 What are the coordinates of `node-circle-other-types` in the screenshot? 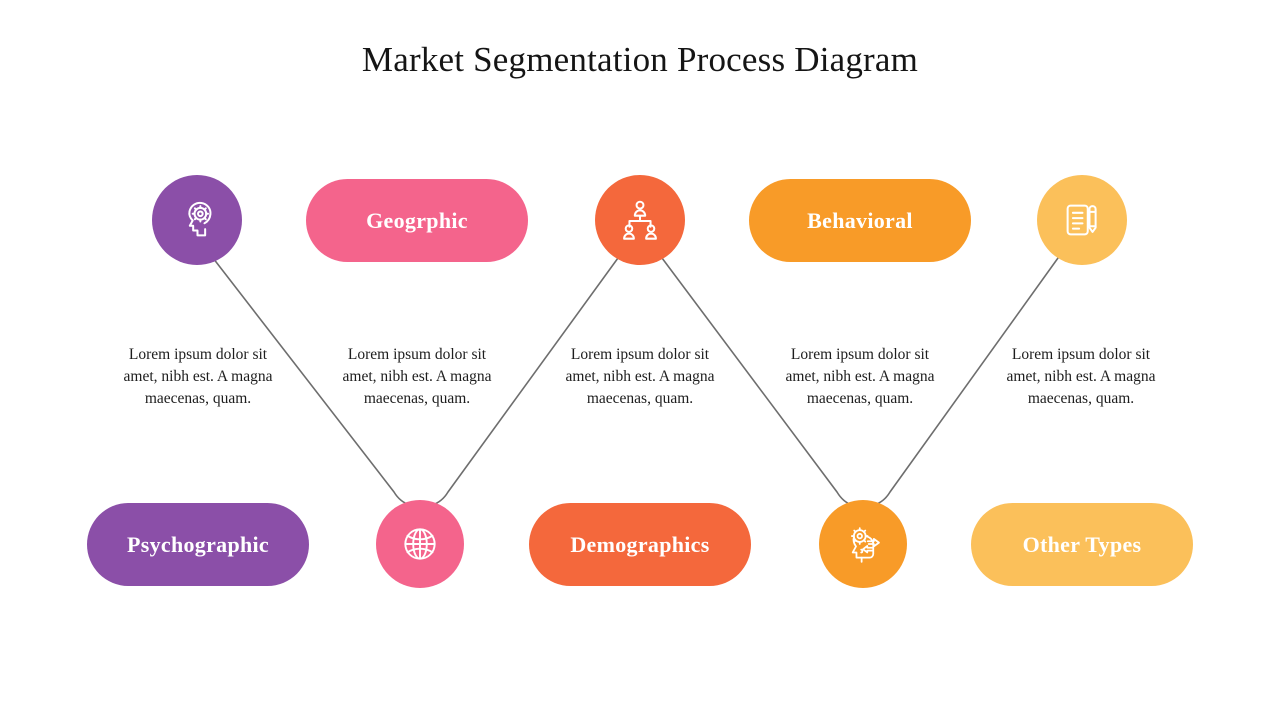 It's located at (1082, 220).